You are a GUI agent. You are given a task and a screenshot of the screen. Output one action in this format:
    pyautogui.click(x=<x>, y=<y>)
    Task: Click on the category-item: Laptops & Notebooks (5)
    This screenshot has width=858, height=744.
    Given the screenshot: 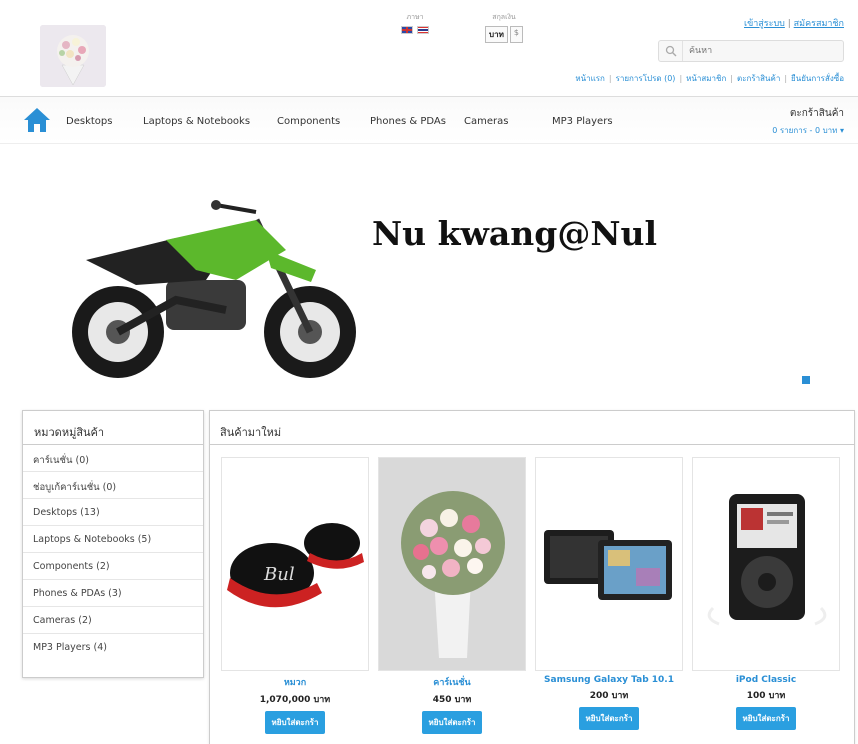 What is the action you would take?
    pyautogui.click(x=113, y=539)
    